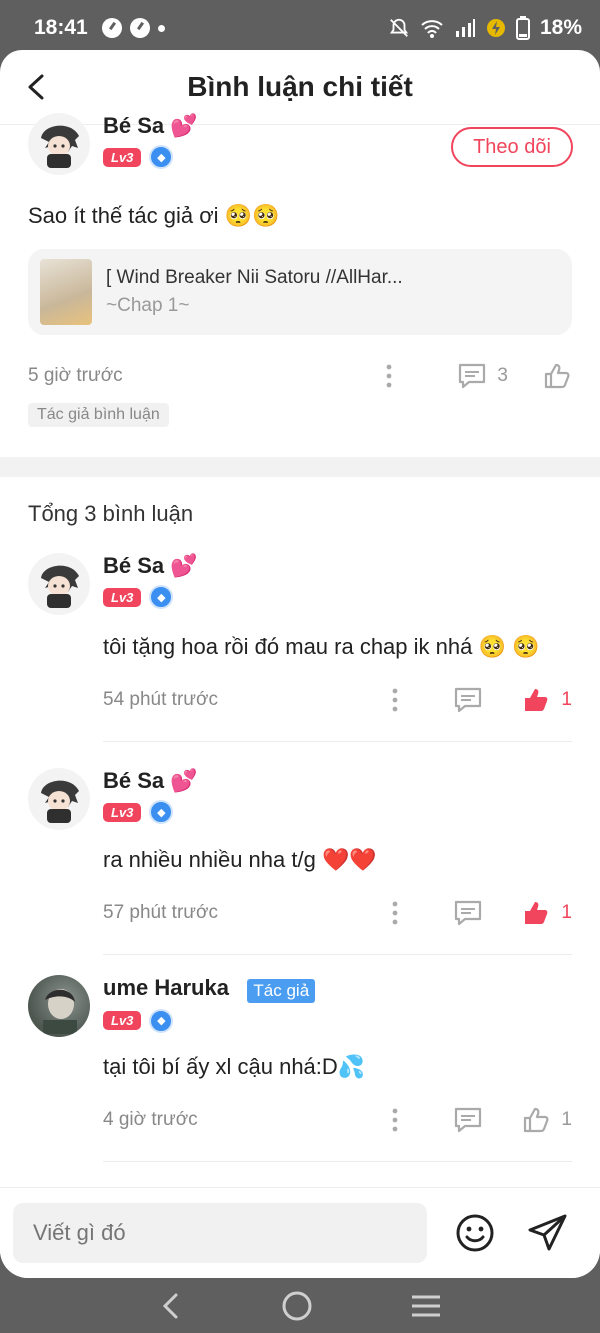 The width and height of the screenshot is (600, 1333). What do you see at coordinates (426, 1306) in the screenshot?
I see `nav-recents-icon` at bounding box center [426, 1306].